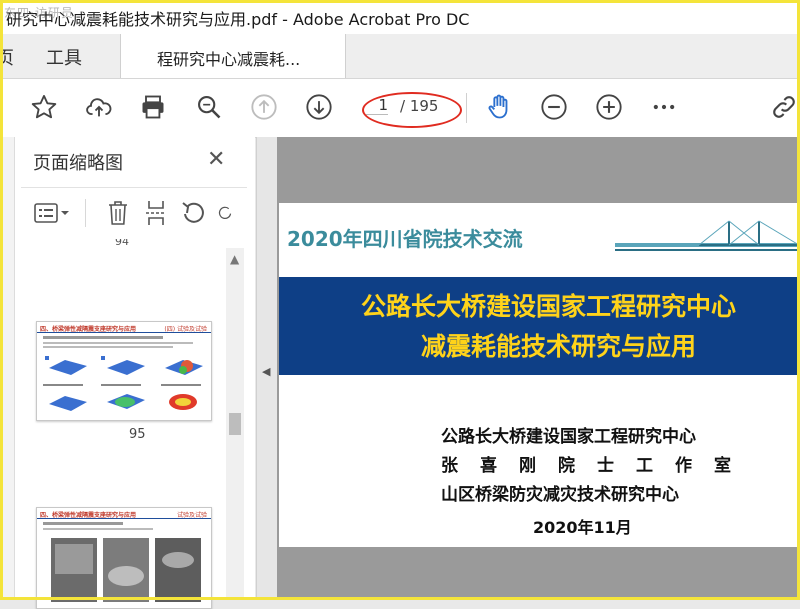  I want to click on toolbar-divider, so click(466, 108).